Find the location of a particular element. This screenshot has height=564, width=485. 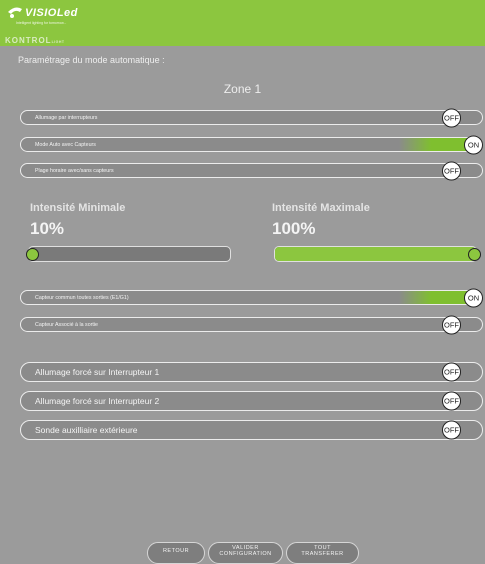

transfer-all-button: TOUT TRANSFERER is located at coordinates (322, 553).